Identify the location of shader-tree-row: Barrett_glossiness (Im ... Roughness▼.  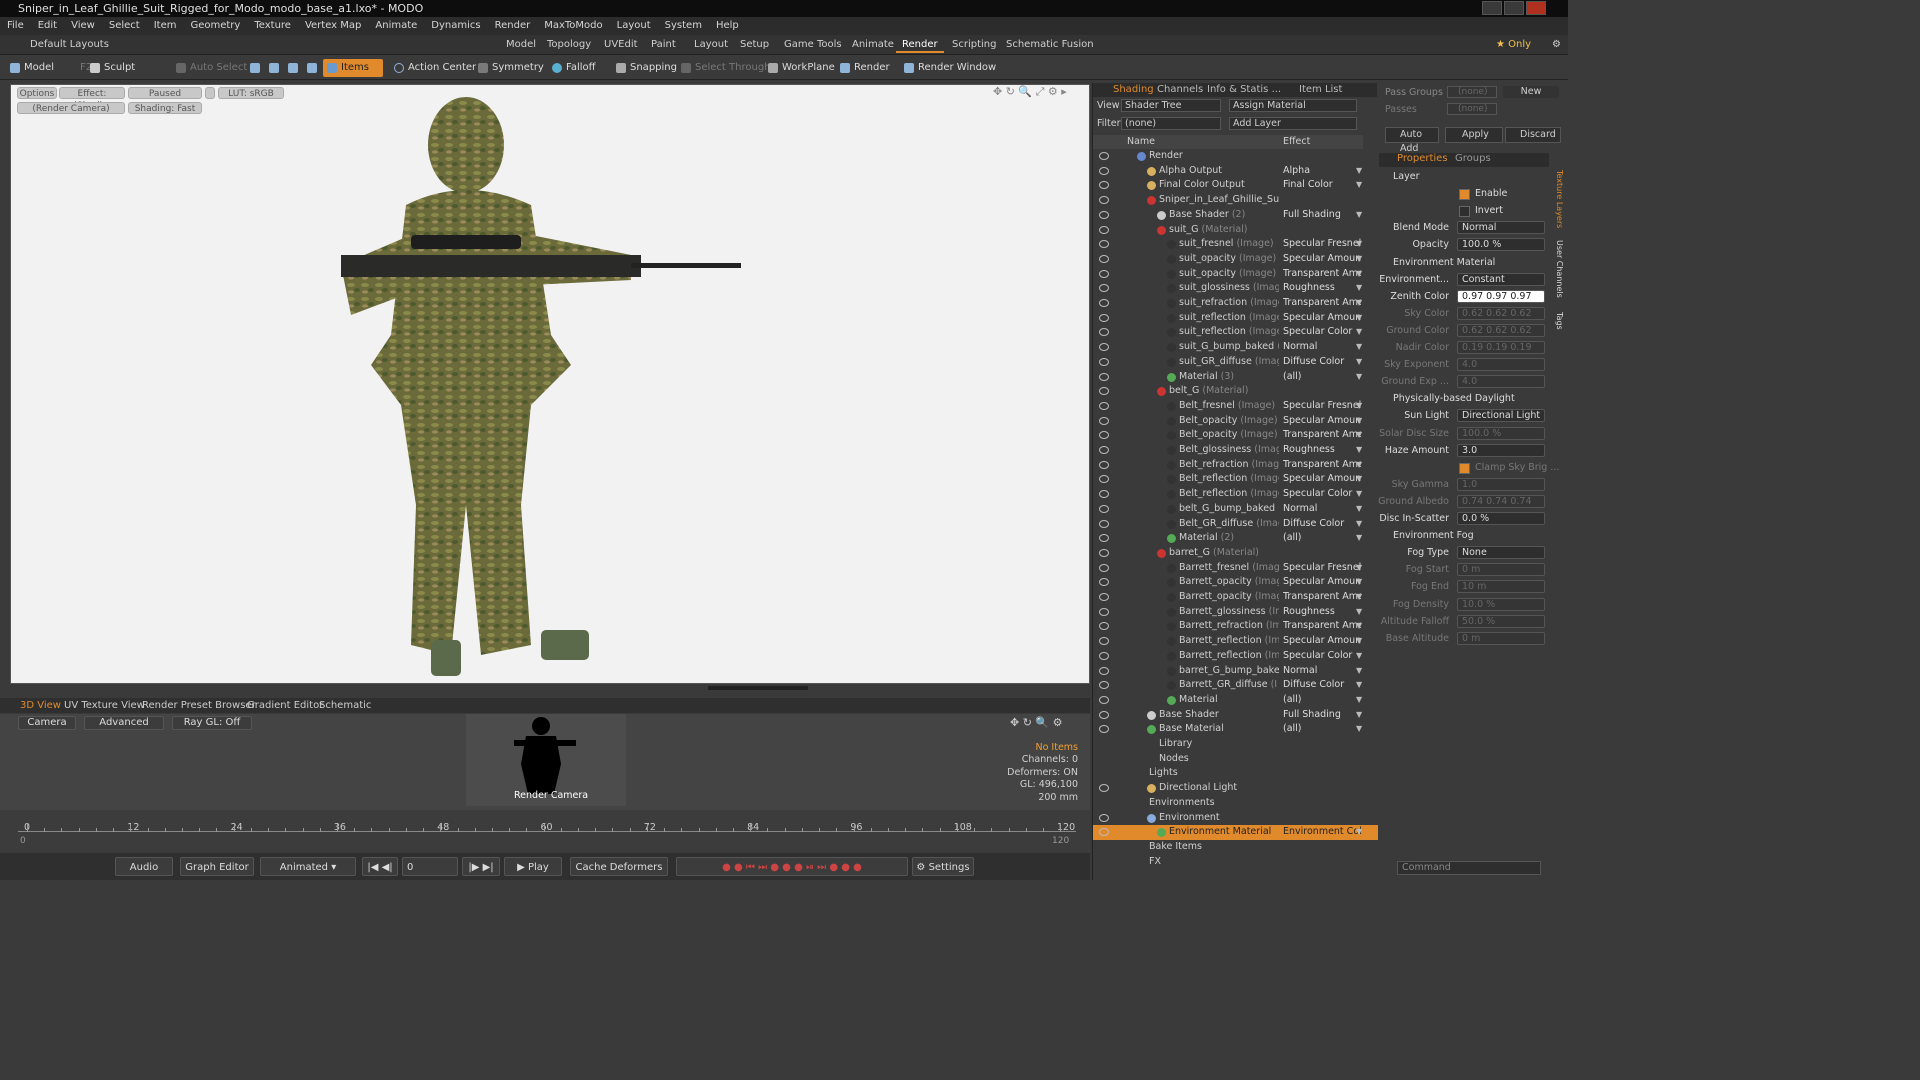
(1235, 612).